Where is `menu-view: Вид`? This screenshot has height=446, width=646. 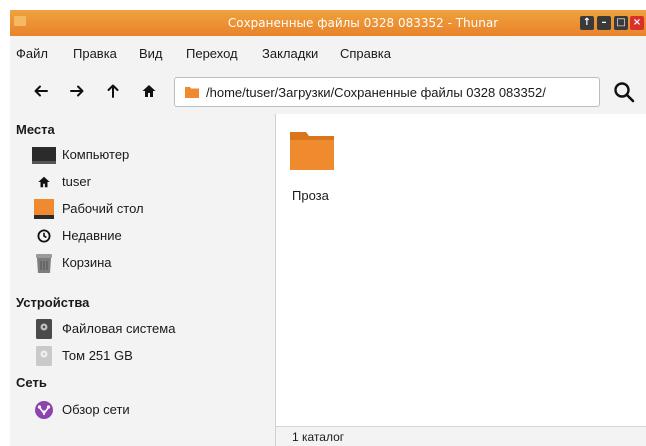
menu-view: Вид is located at coordinates (151, 53).